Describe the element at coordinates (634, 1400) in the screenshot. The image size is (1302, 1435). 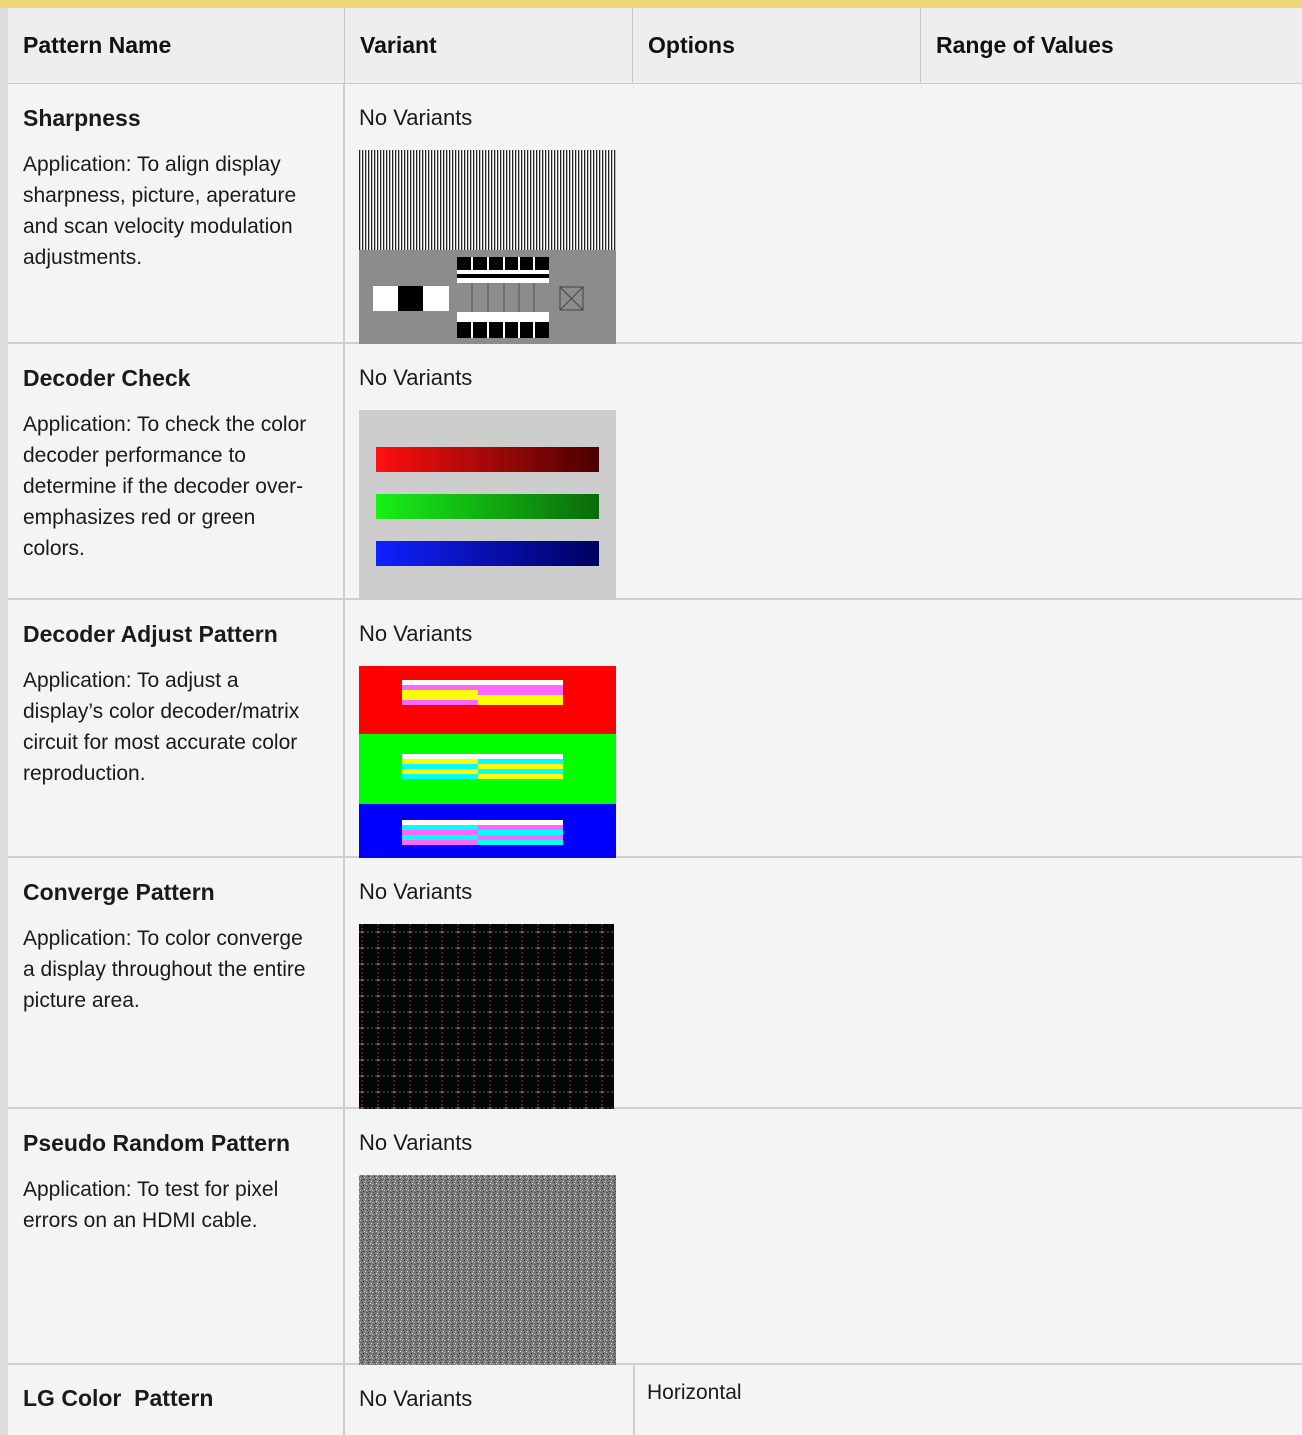
I see `column-divider` at that location.